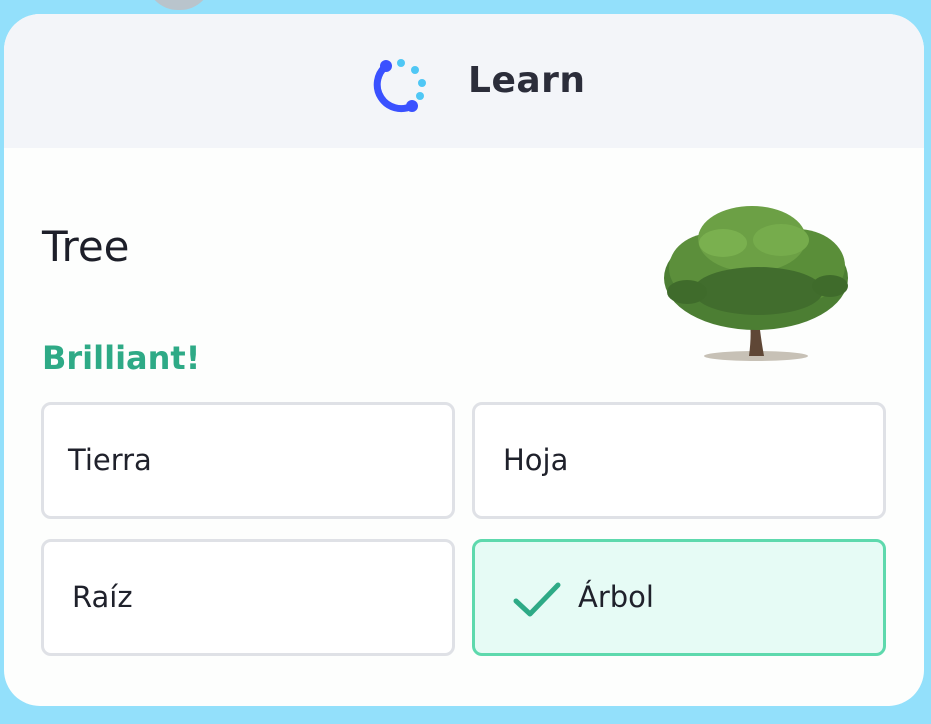  Describe the element at coordinates (679, 597) in the screenshot. I see `option-arbol-correct: Árbol` at that location.